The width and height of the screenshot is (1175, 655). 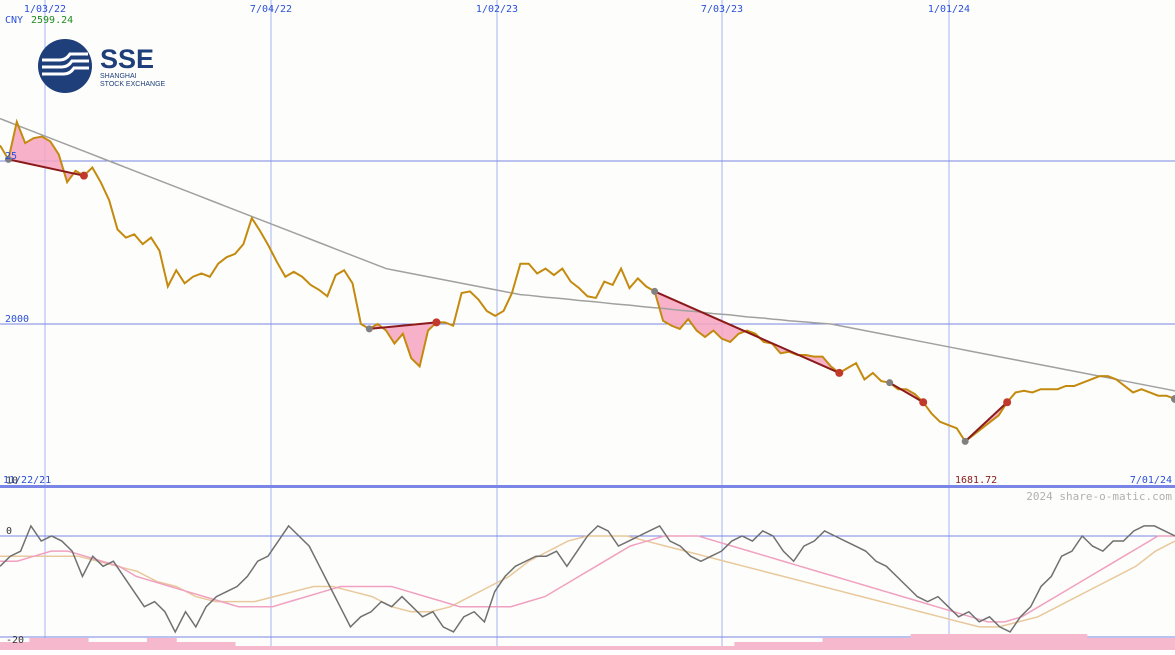 What do you see at coordinates (118, 76) in the screenshot?
I see `logo-line1: SHANGHAI` at bounding box center [118, 76].